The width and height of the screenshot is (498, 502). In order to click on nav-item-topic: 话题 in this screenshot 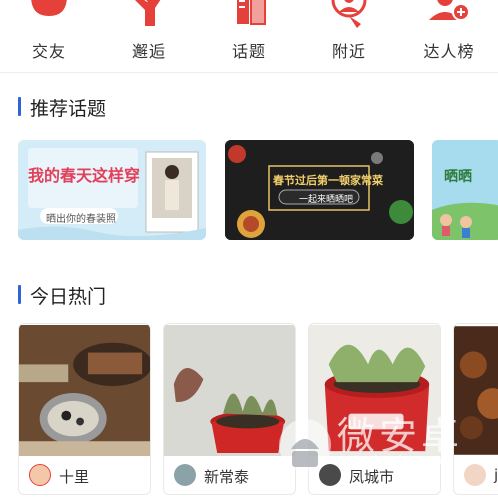, I will do `click(249, 36)`.